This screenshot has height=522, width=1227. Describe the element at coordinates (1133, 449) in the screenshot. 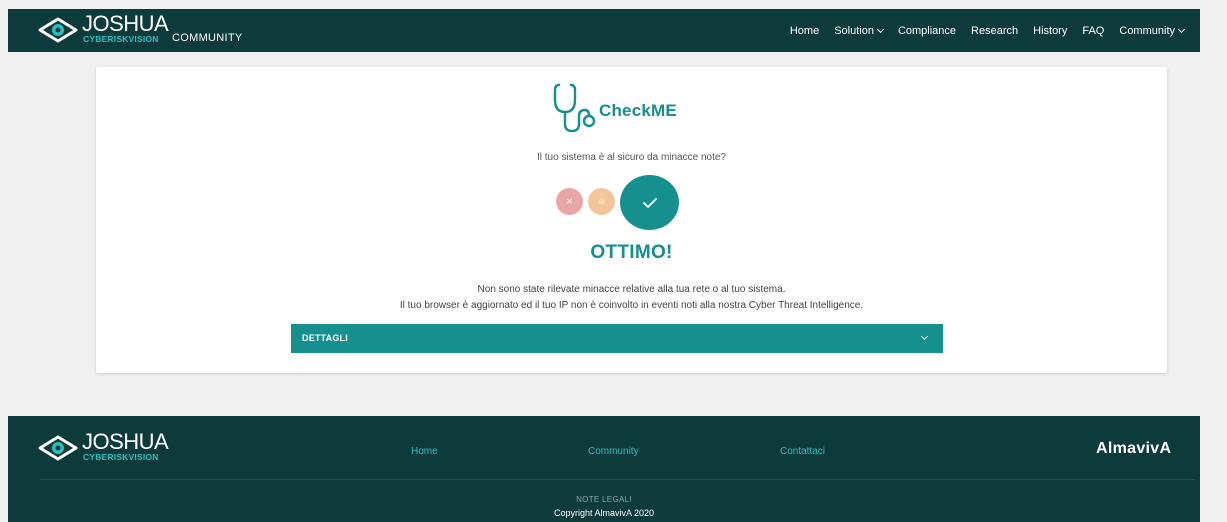

I see `almaviva-logo: AlmavivA` at that location.